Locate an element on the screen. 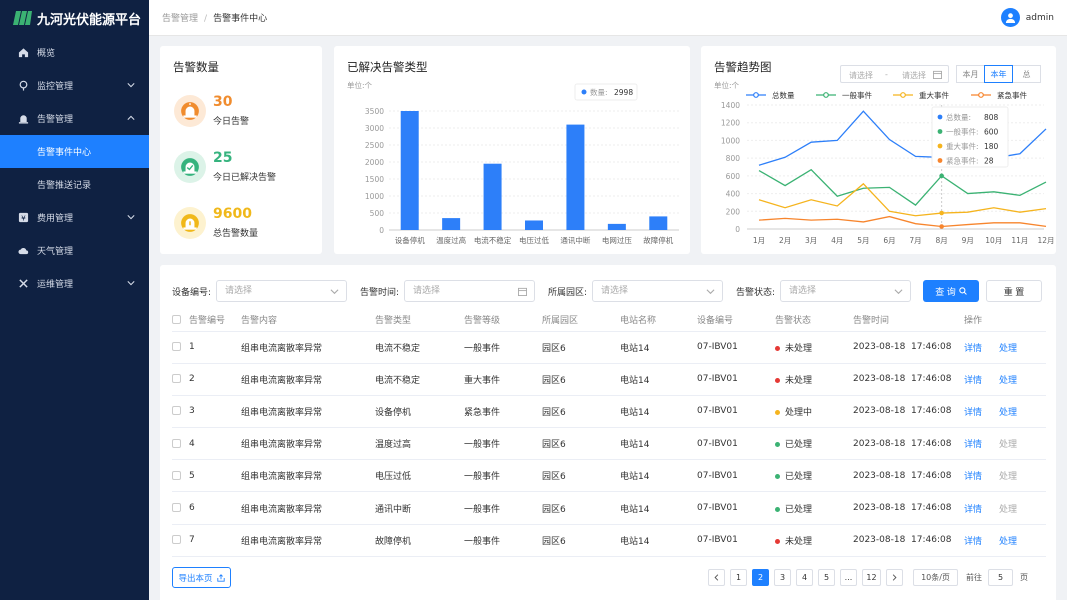 Image resolution: width=1067 pixels, height=600 pixels. app-logo: 九河光伏能源平台 is located at coordinates (74, 18).